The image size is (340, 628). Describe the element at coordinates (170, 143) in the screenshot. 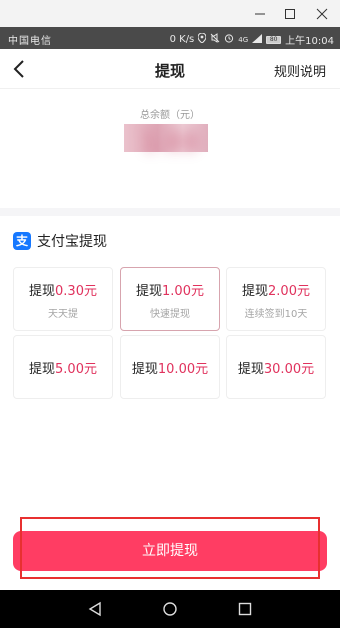

I see `balance-amount: 1.88` at that location.